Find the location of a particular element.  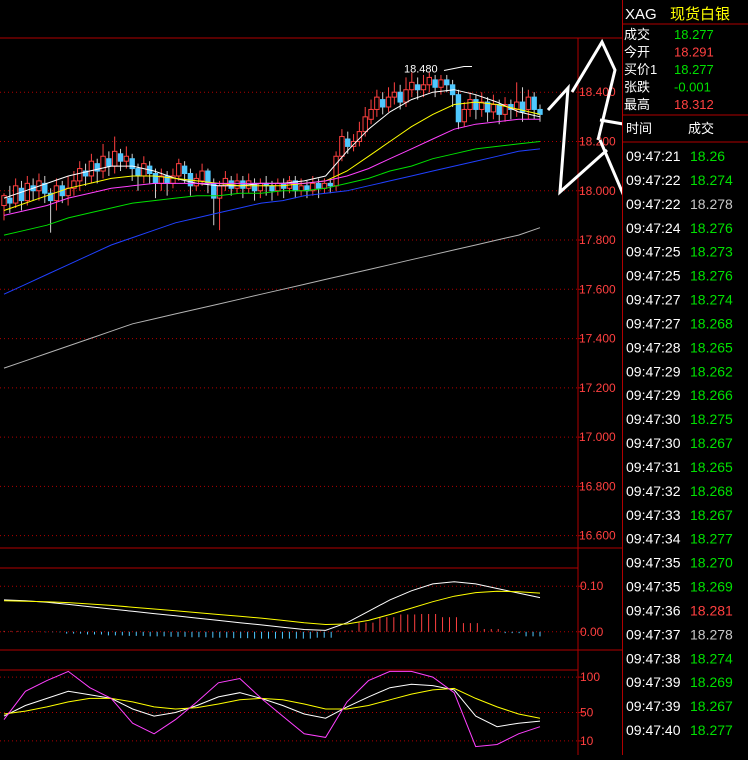

kdj-j-line is located at coordinates (272, 709).